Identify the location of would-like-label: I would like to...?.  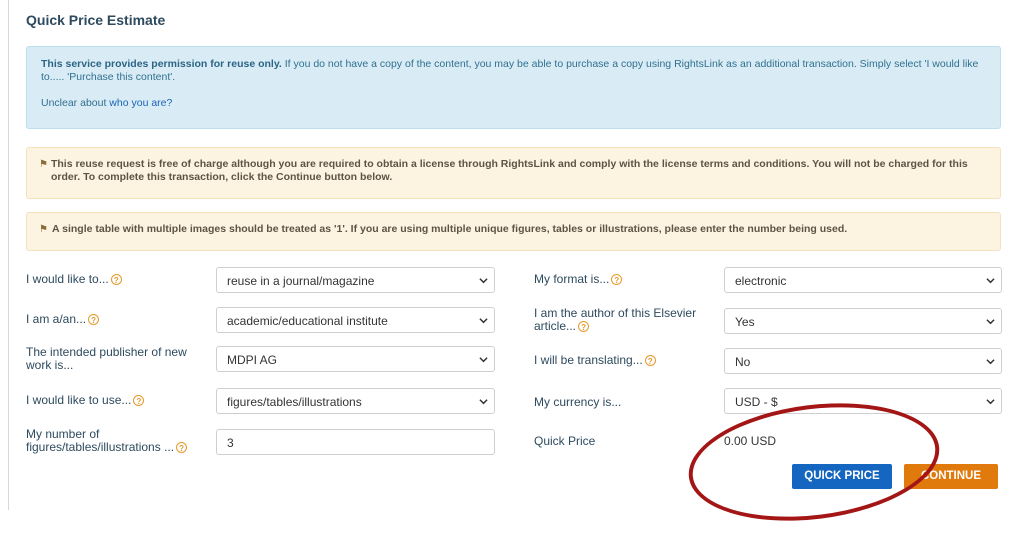
(74, 279).